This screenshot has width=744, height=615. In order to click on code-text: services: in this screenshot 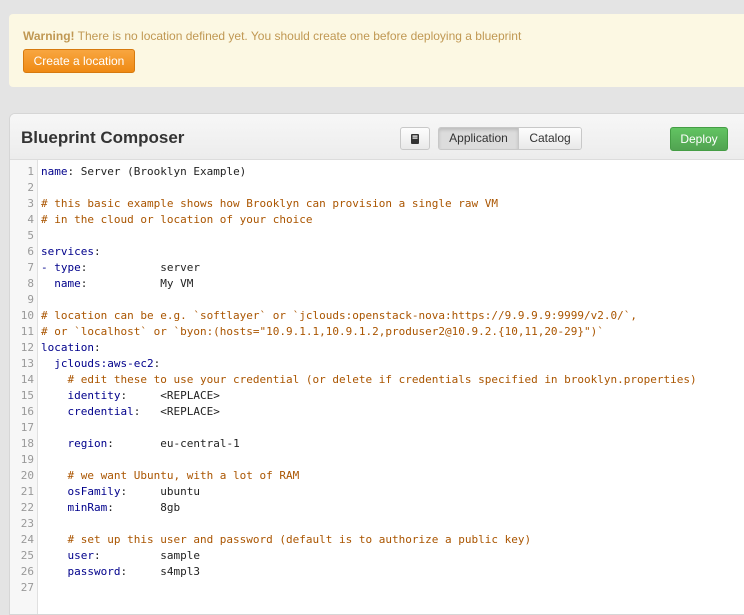, I will do `click(71, 251)`.